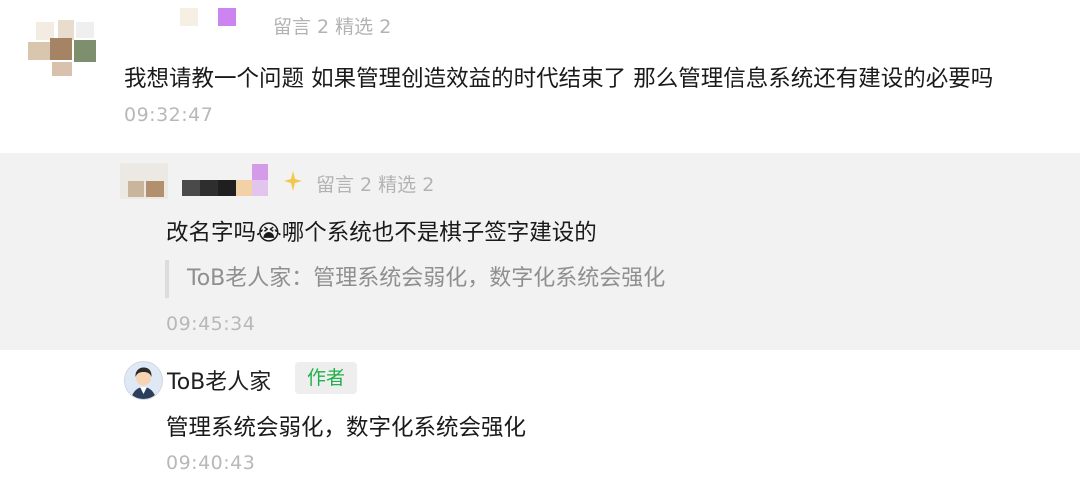 The height and width of the screenshot is (493, 1080). Describe the element at coordinates (346, 428) in the screenshot. I see `author-reply-text: 管理系统会弱化，数字化系统会强化` at that location.